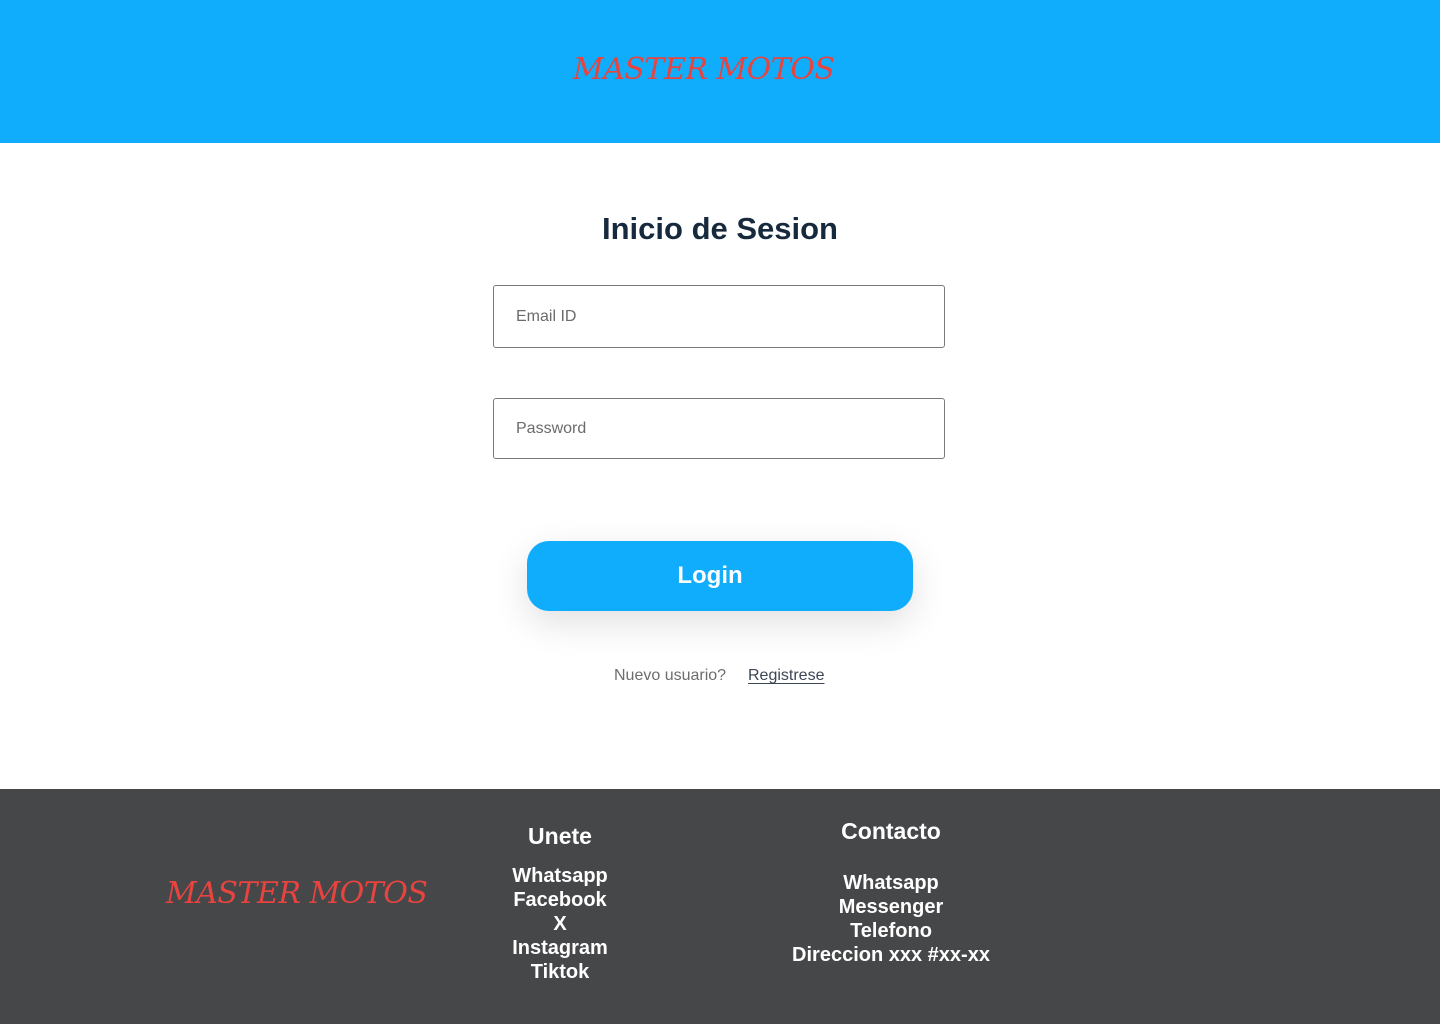 The image size is (1440, 1024). I want to click on login-button: Login, so click(720, 576).